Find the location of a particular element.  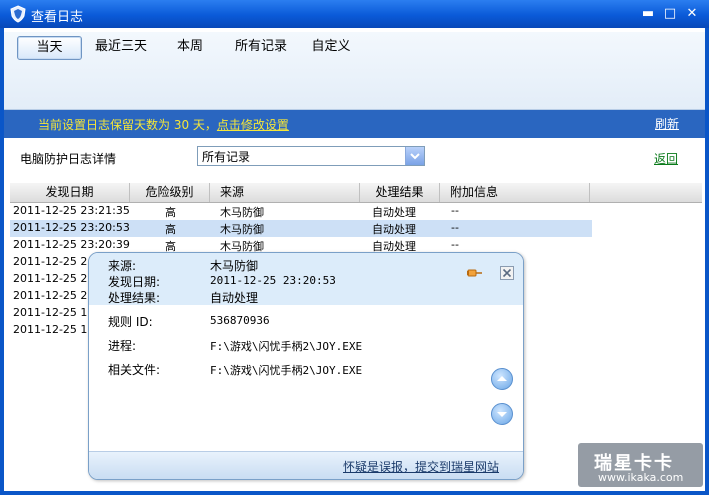

result-value: 自动处理 is located at coordinates (234, 298).